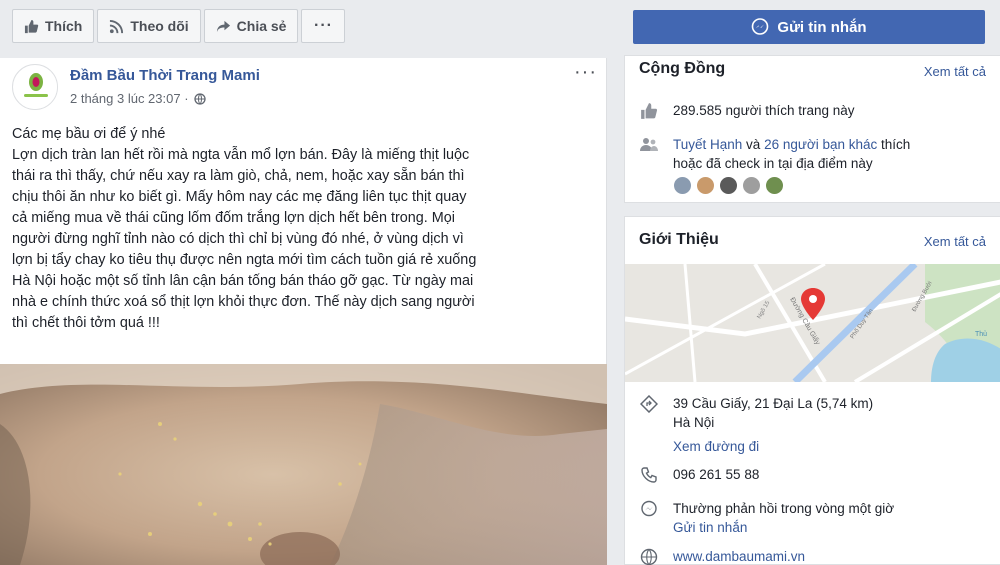  I want to click on page-likes-row: 289.585 người thích trang này, so click(747, 111).